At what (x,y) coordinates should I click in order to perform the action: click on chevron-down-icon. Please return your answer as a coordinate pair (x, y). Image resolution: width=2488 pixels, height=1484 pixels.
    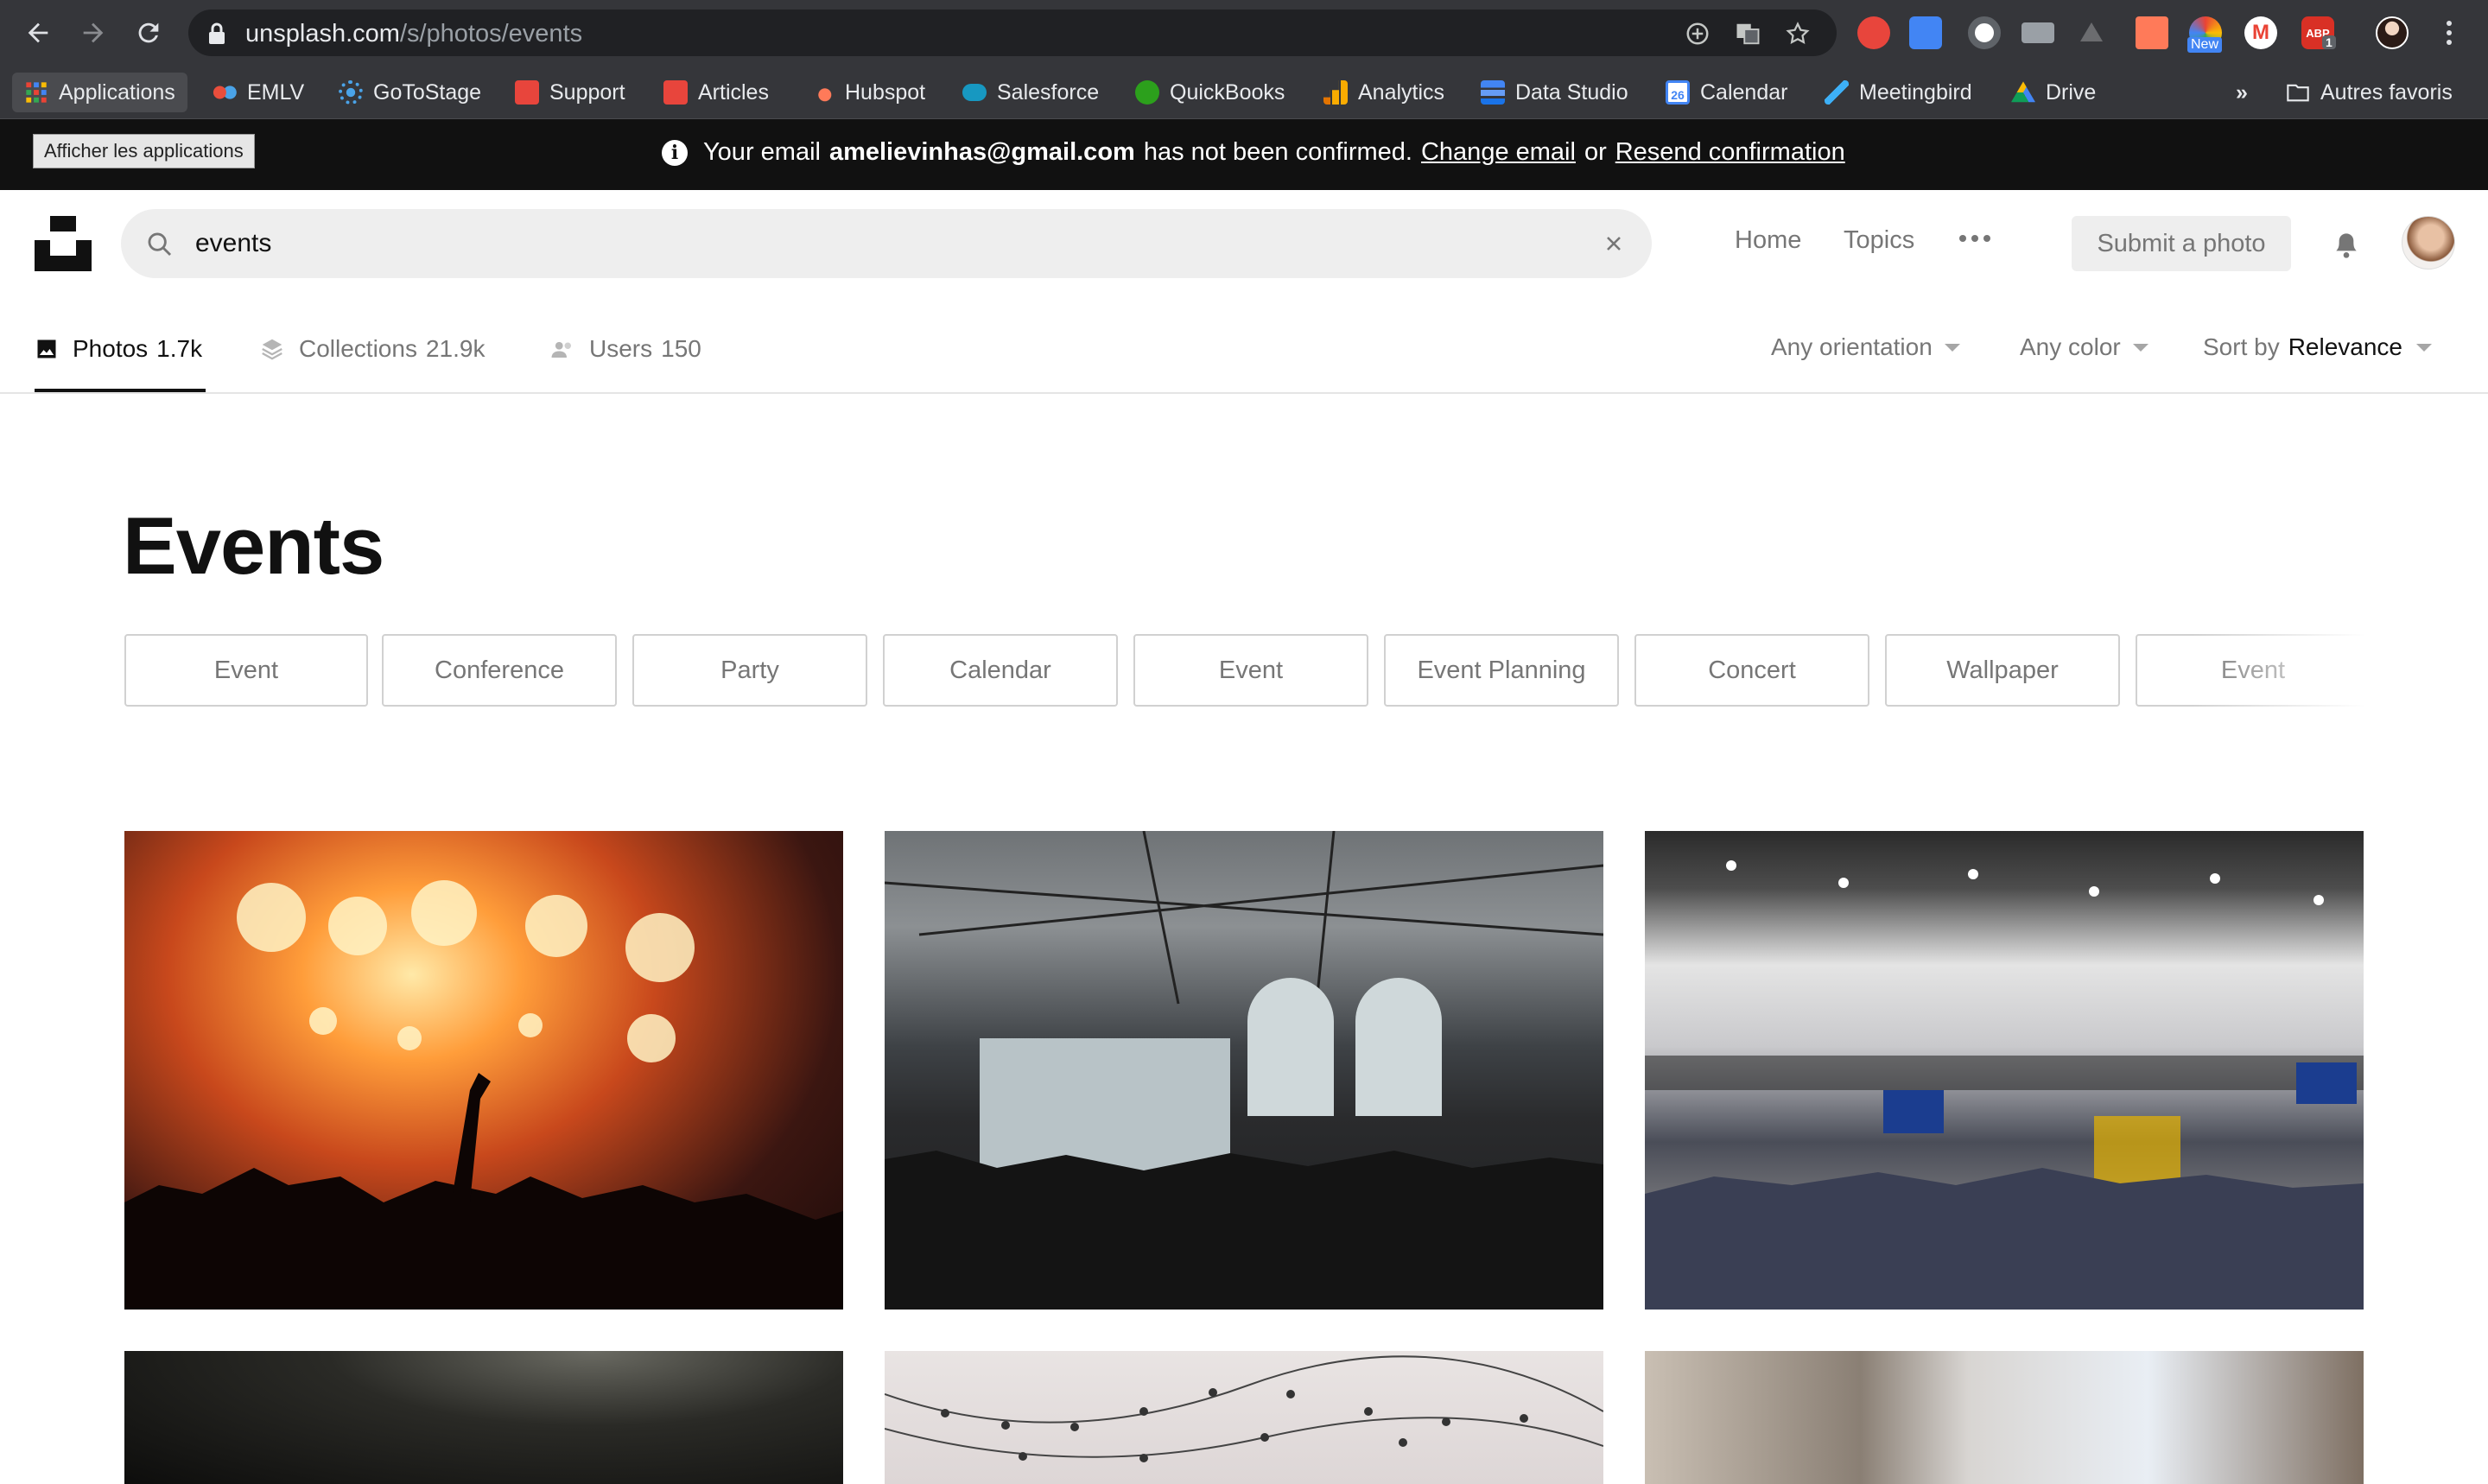
    Looking at the image, I should click on (1952, 347).